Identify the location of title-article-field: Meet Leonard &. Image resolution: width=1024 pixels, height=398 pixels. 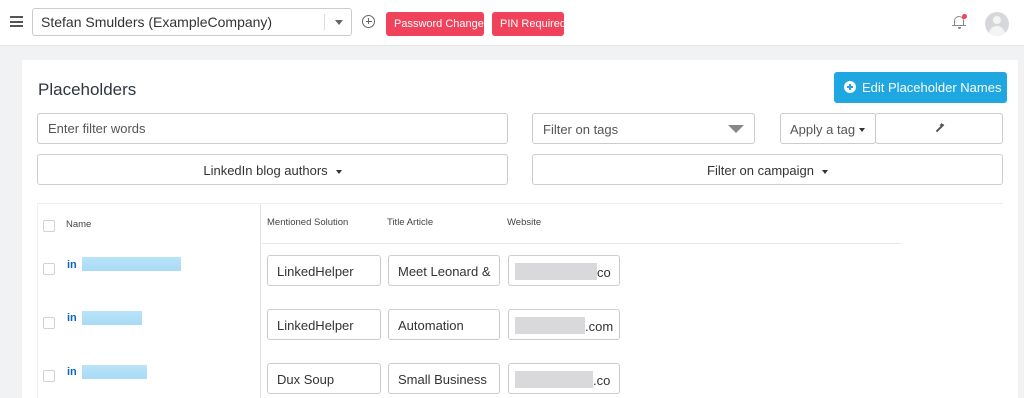
(444, 270).